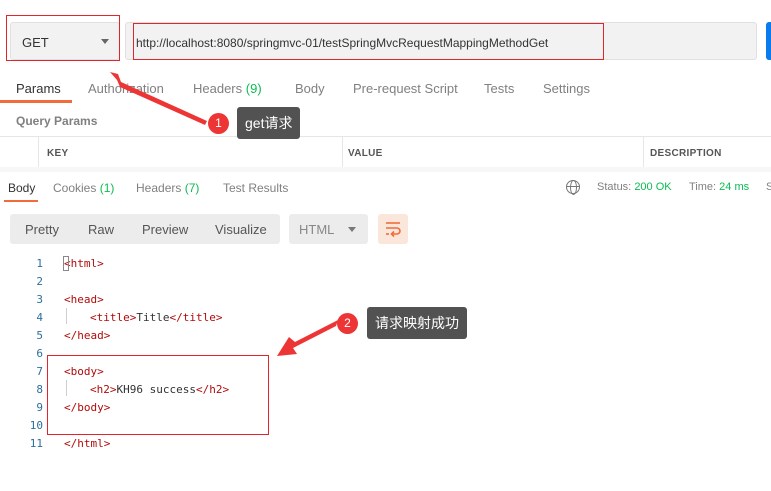  I want to click on status: Status: 200 OK, so click(634, 187).